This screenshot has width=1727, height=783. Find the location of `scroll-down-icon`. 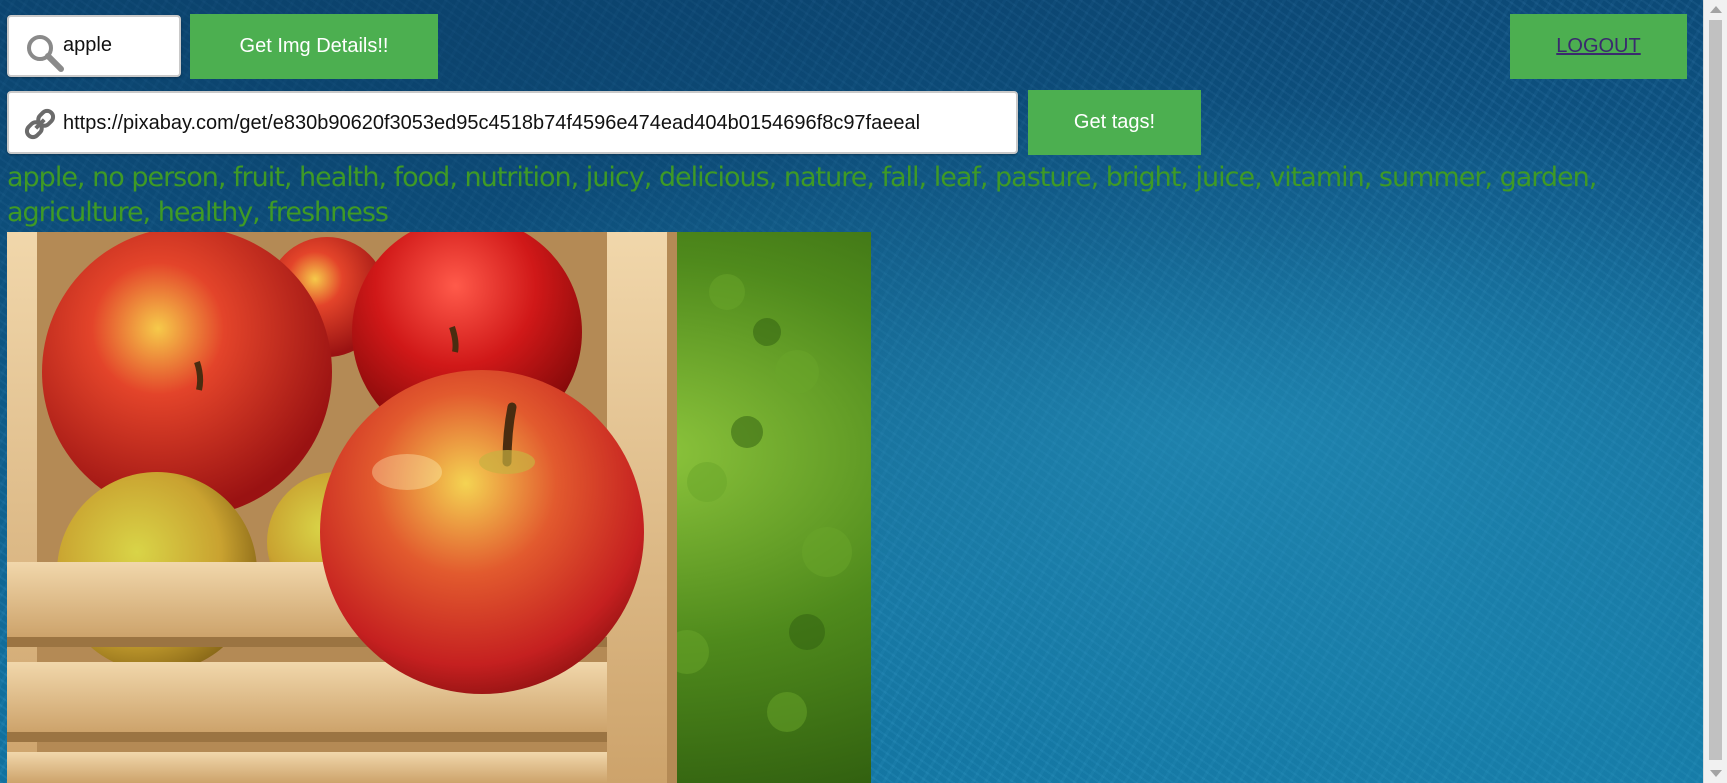

scroll-down-icon is located at coordinates (1716, 773).